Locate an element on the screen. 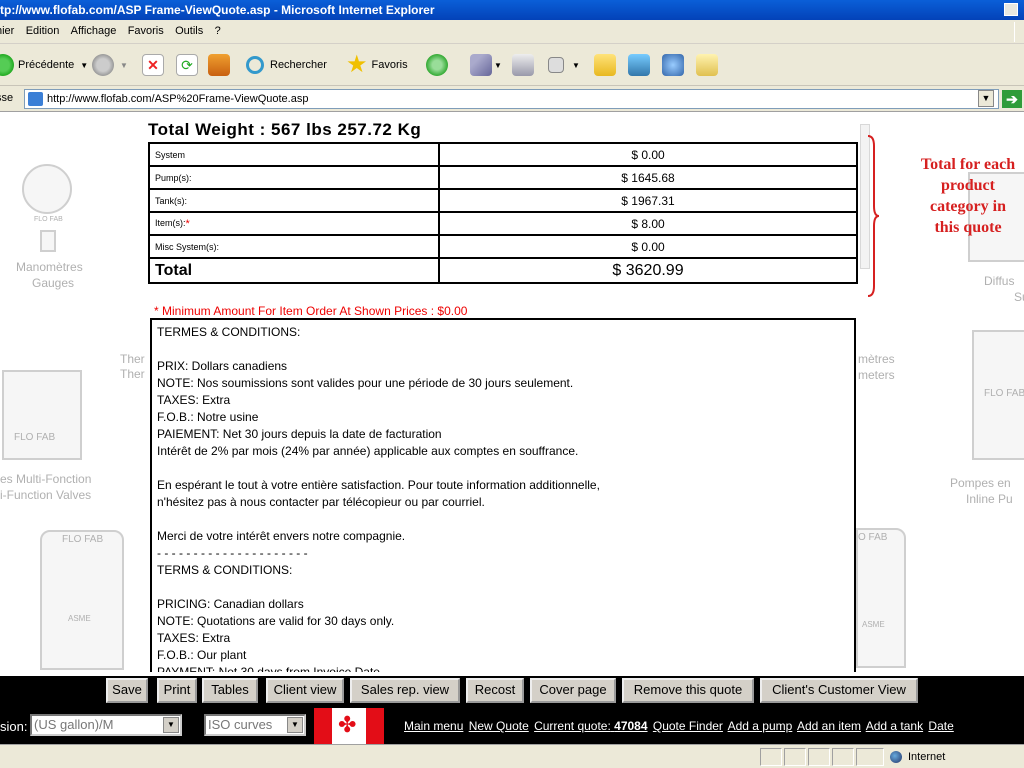 The width and height of the screenshot is (1024, 768). edit-dropdown-icon: ▼ is located at coordinates (576, 65).